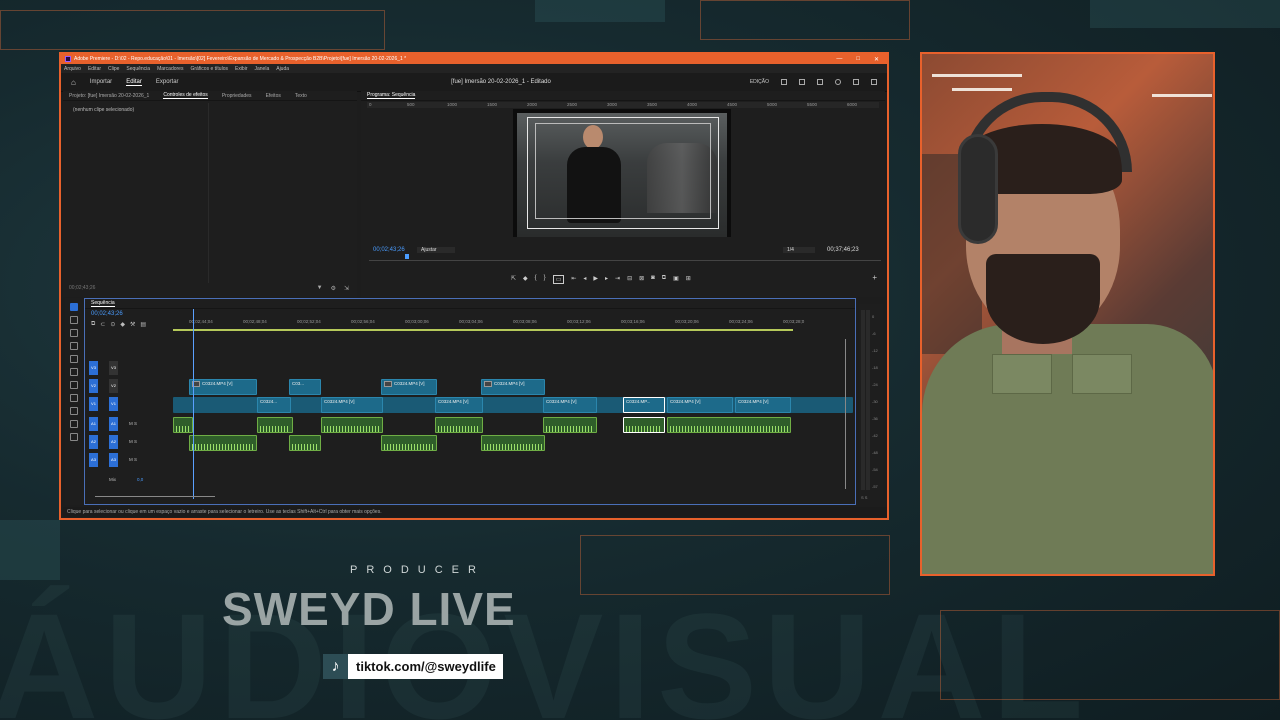  I want to click on track-label-v3: V3, so click(113, 368).